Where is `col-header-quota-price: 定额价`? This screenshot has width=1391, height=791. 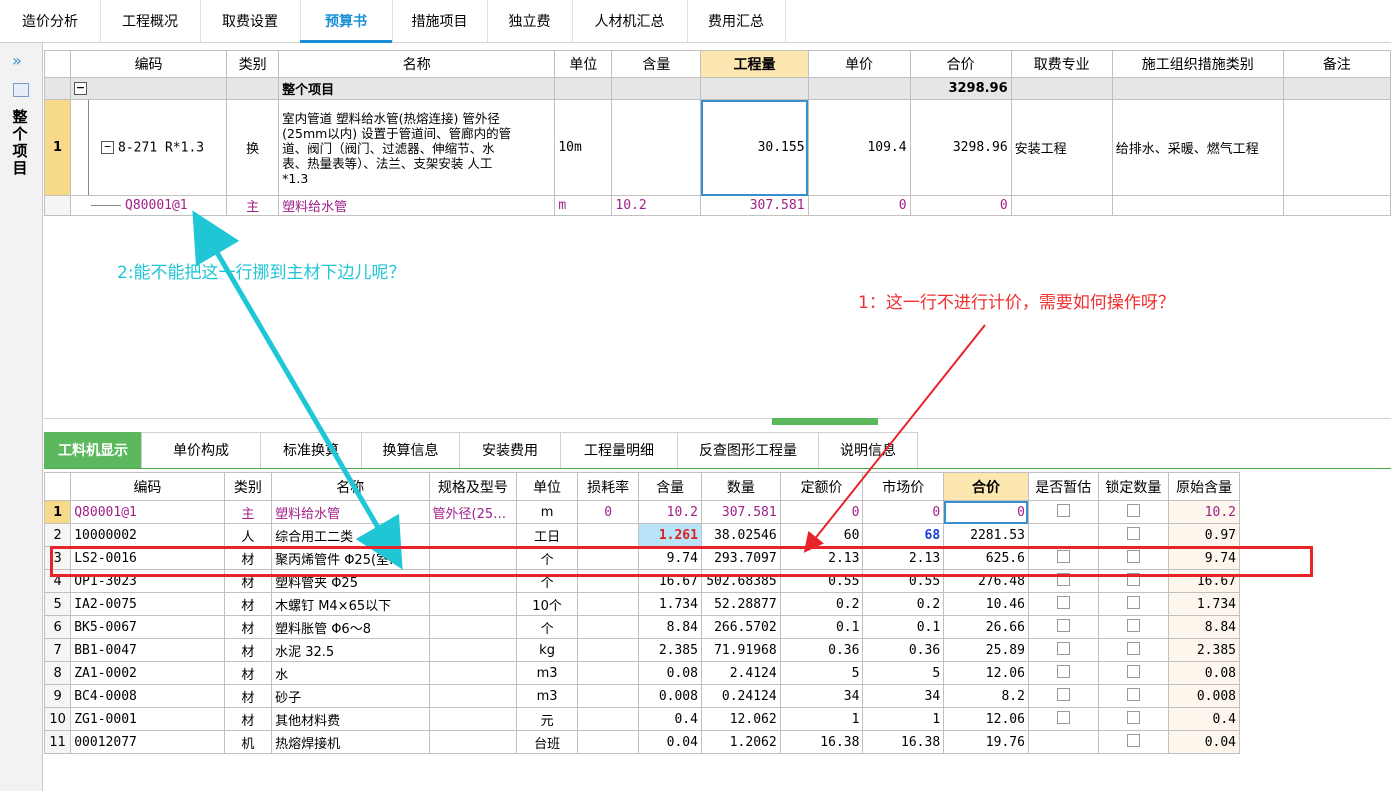 col-header-quota-price: 定额价 is located at coordinates (821, 486).